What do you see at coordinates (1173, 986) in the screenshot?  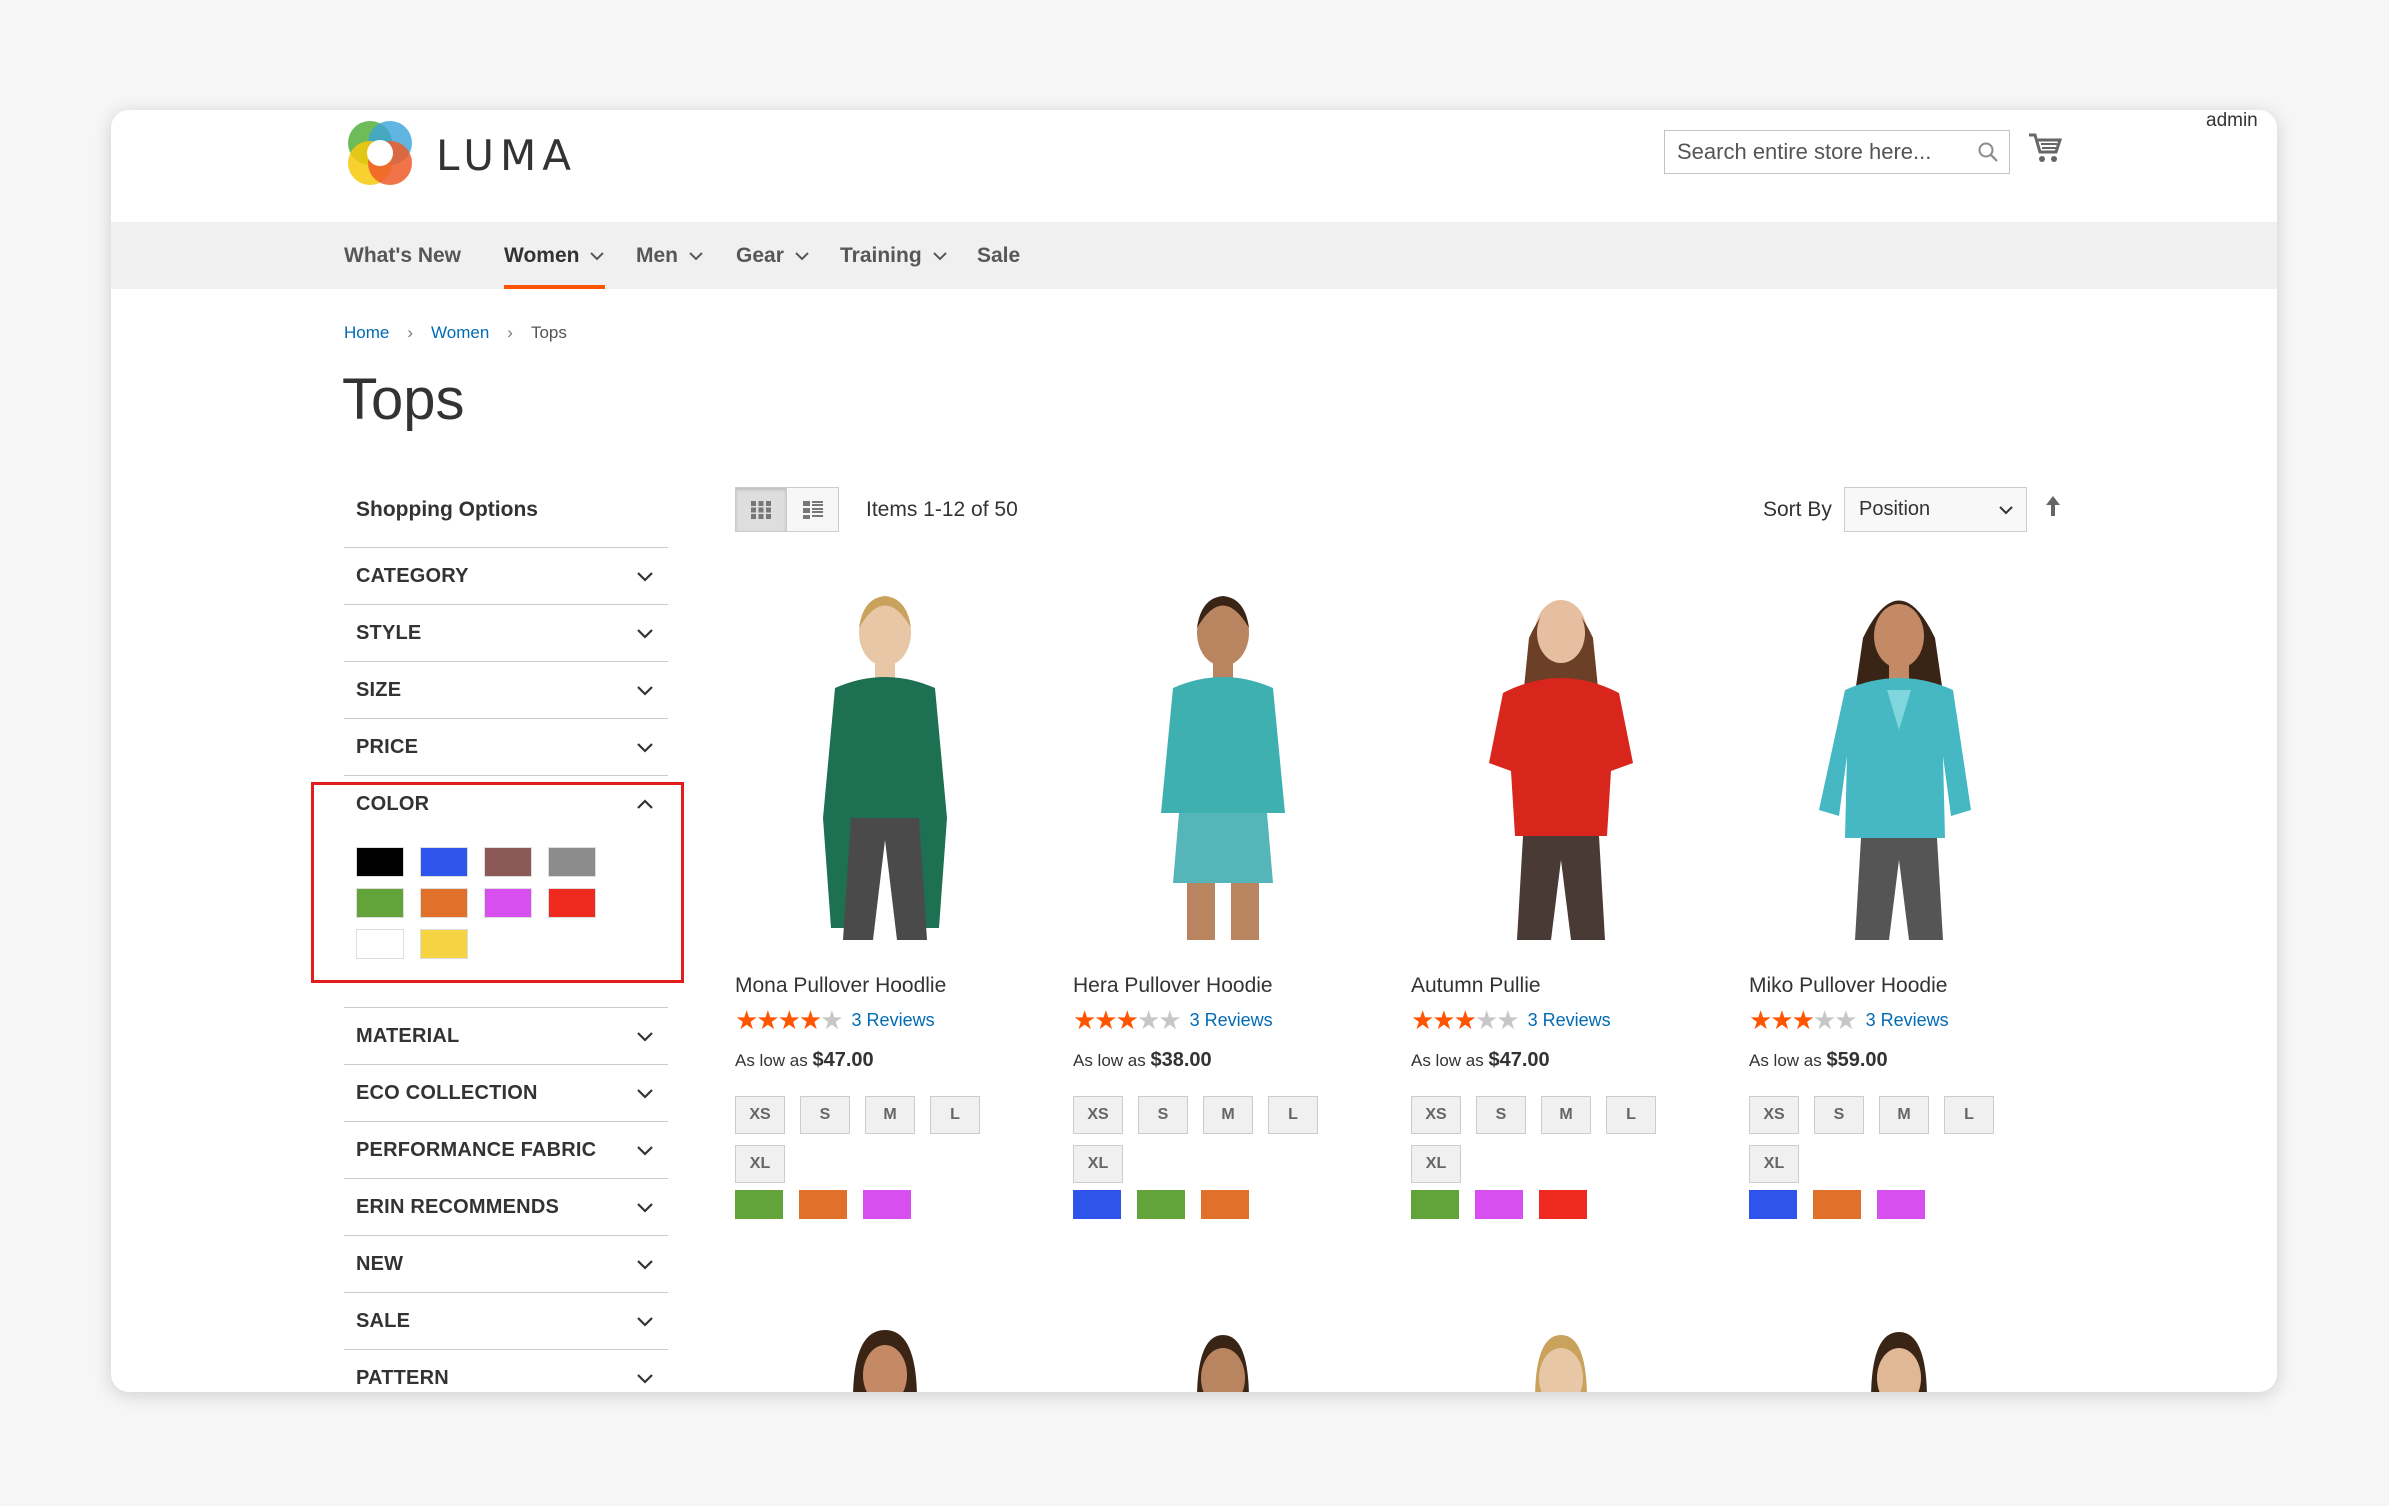 I see `product-name: Hera Pullover Hoodie` at bounding box center [1173, 986].